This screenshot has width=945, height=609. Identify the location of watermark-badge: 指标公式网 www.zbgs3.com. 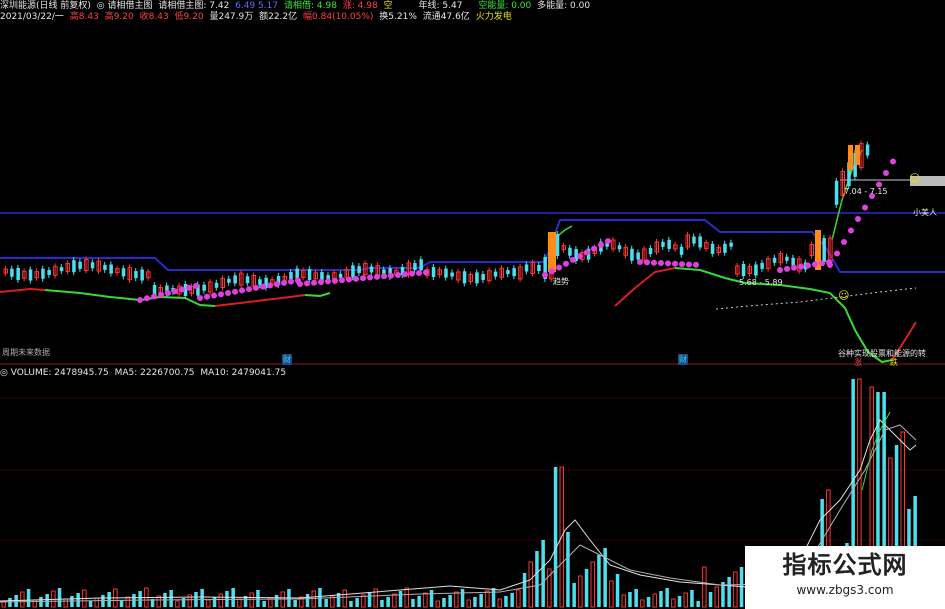
(845, 577).